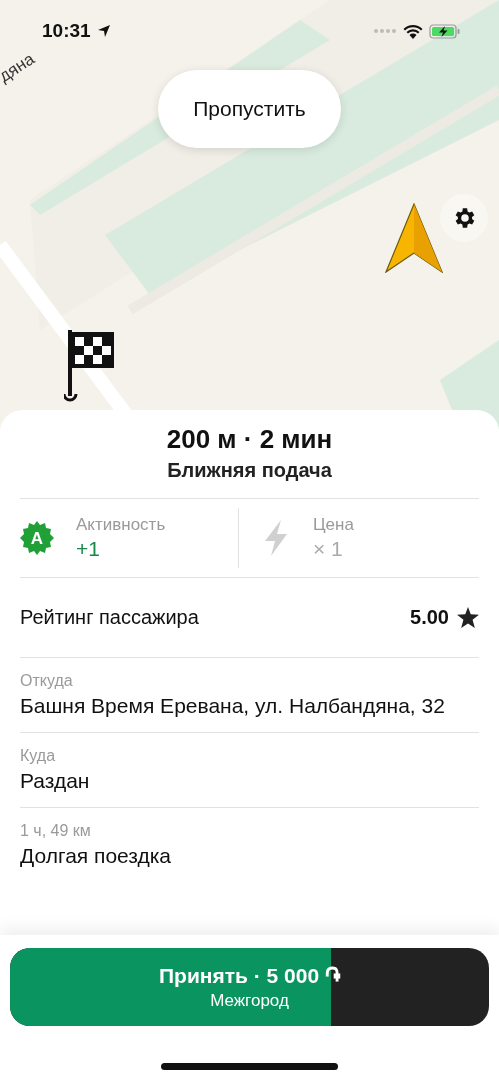 The image size is (499, 1080). Describe the element at coordinates (233, 706) in the screenshot. I see `route-value: Башня Время Еревана, ул. Налбандяна, 32` at that location.